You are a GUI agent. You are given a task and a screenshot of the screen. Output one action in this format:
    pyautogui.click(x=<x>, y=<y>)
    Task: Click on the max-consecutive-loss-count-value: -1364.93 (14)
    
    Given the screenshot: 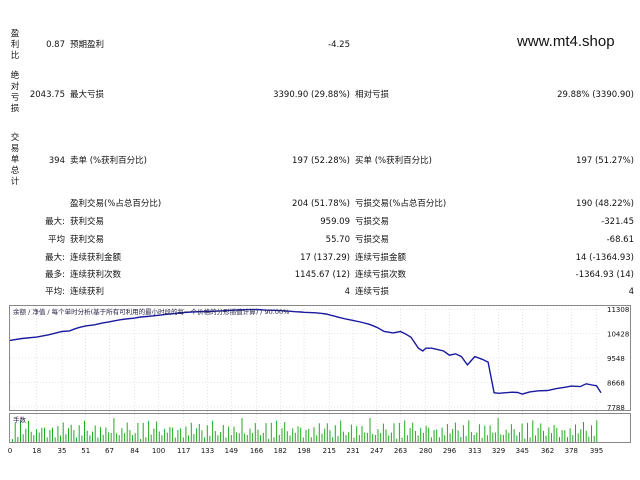 What is the action you would take?
    pyautogui.click(x=604, y=275)
    